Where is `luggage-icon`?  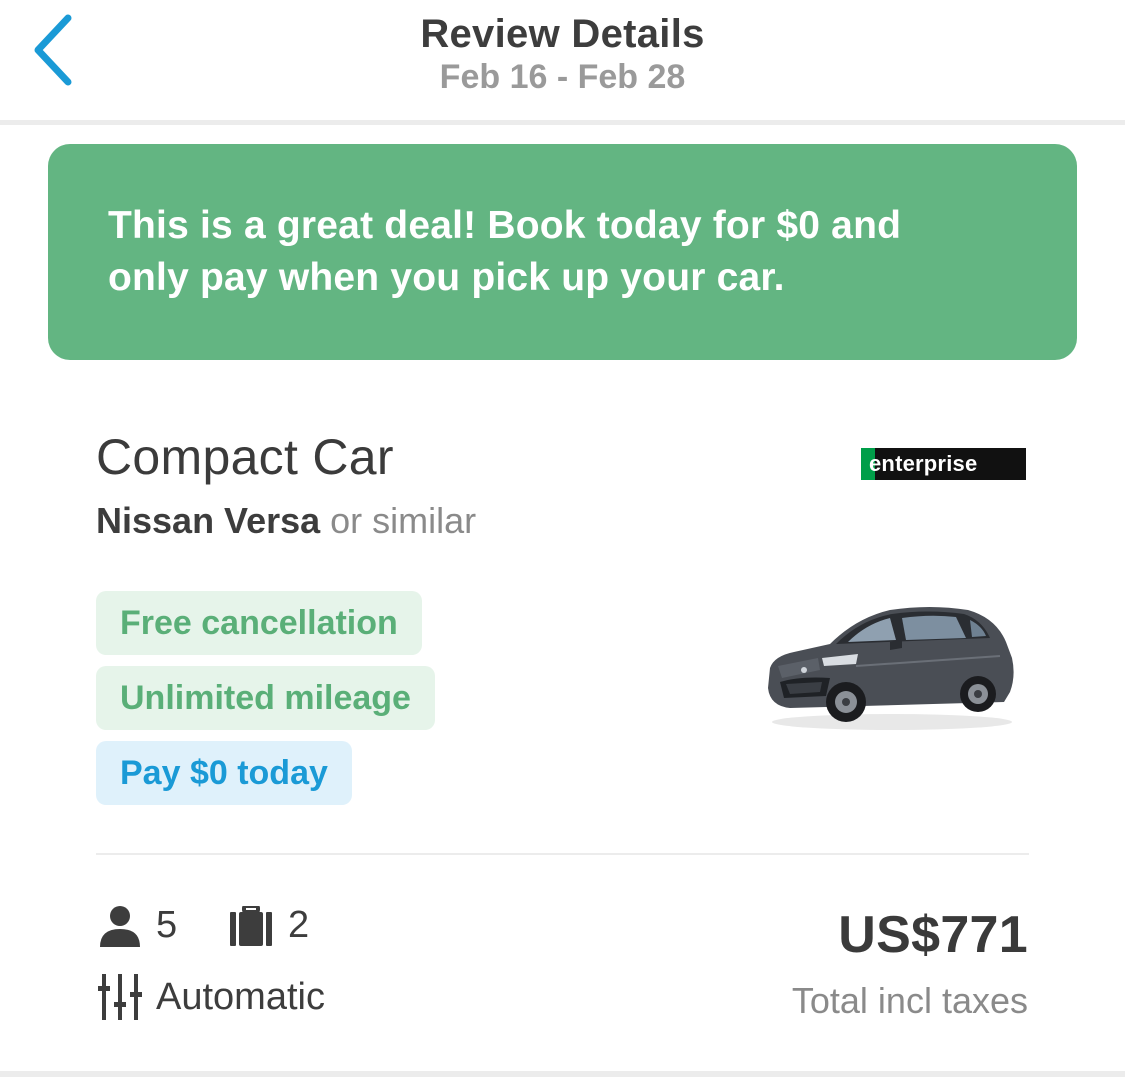 luggage-icon is located at coordinates (251, 925).